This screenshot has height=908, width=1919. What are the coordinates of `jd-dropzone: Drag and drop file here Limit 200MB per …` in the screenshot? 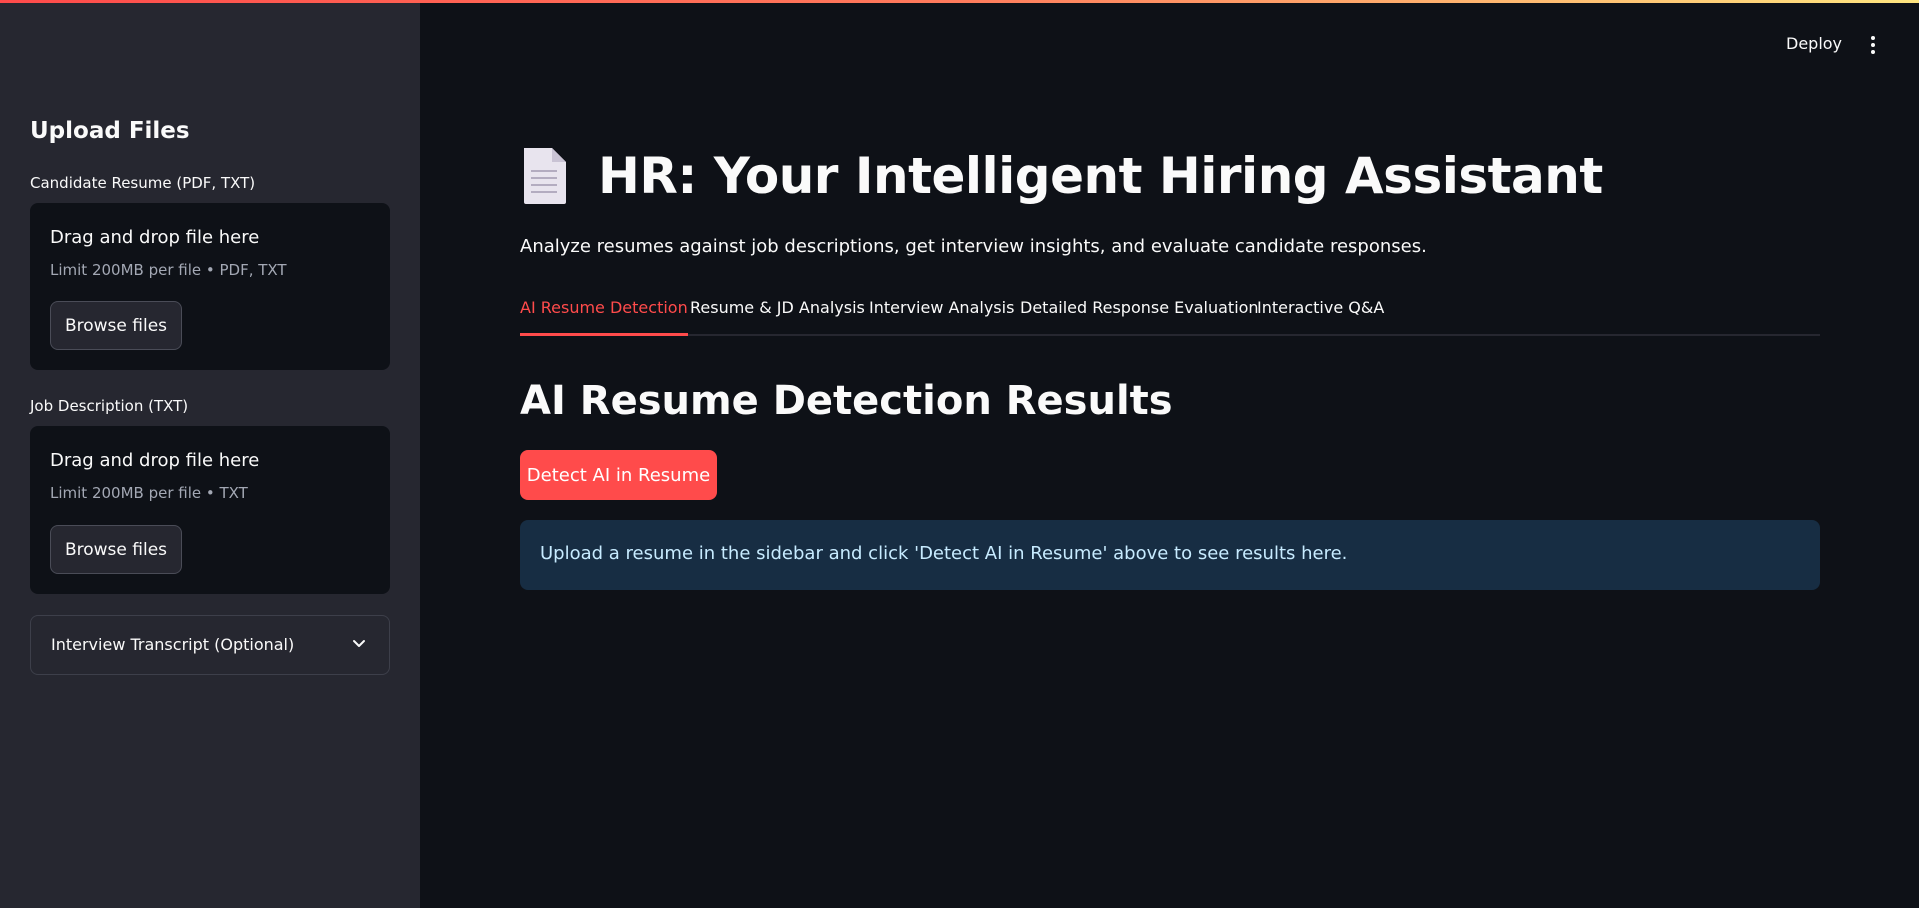 It's located at (210, 510).